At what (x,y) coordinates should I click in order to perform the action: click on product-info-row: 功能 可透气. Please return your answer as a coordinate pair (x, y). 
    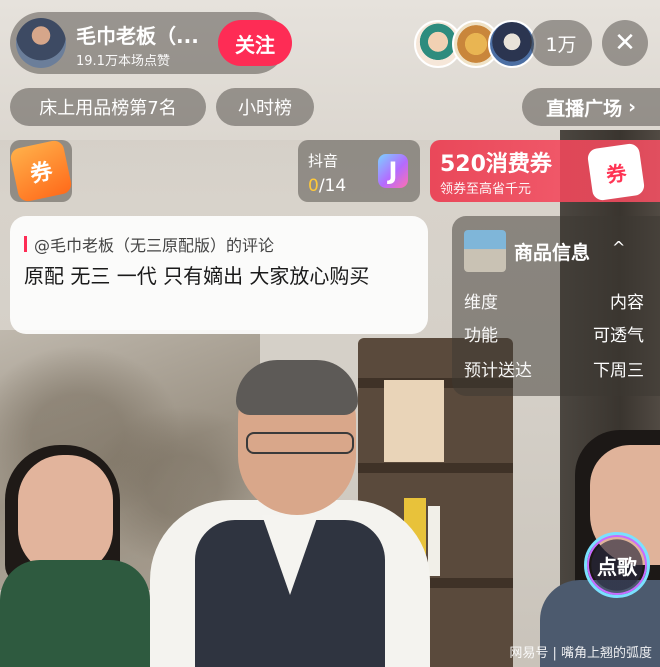
    Looking at the image, I should click on (554, 333).